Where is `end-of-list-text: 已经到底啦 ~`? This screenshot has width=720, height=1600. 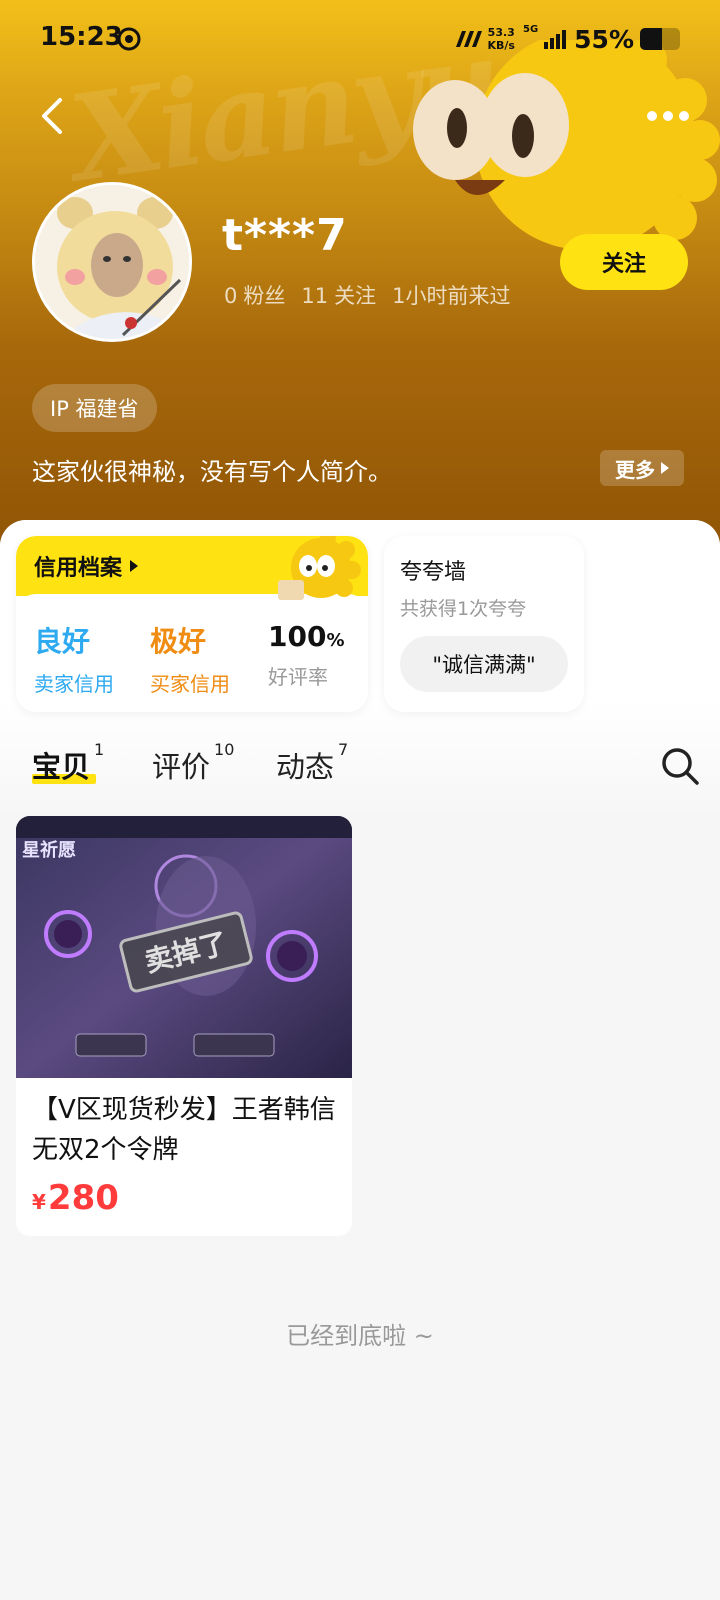
end-of-list-text: 已经到底啦 ~ is located at coordinates (360, 1336).